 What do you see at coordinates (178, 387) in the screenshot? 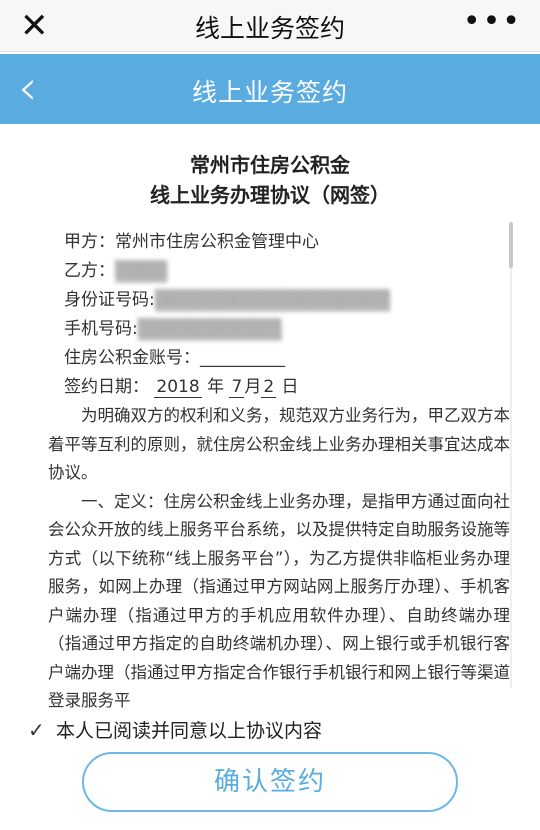
I see `sign-year: 2018` at bounding box center [178, 387].